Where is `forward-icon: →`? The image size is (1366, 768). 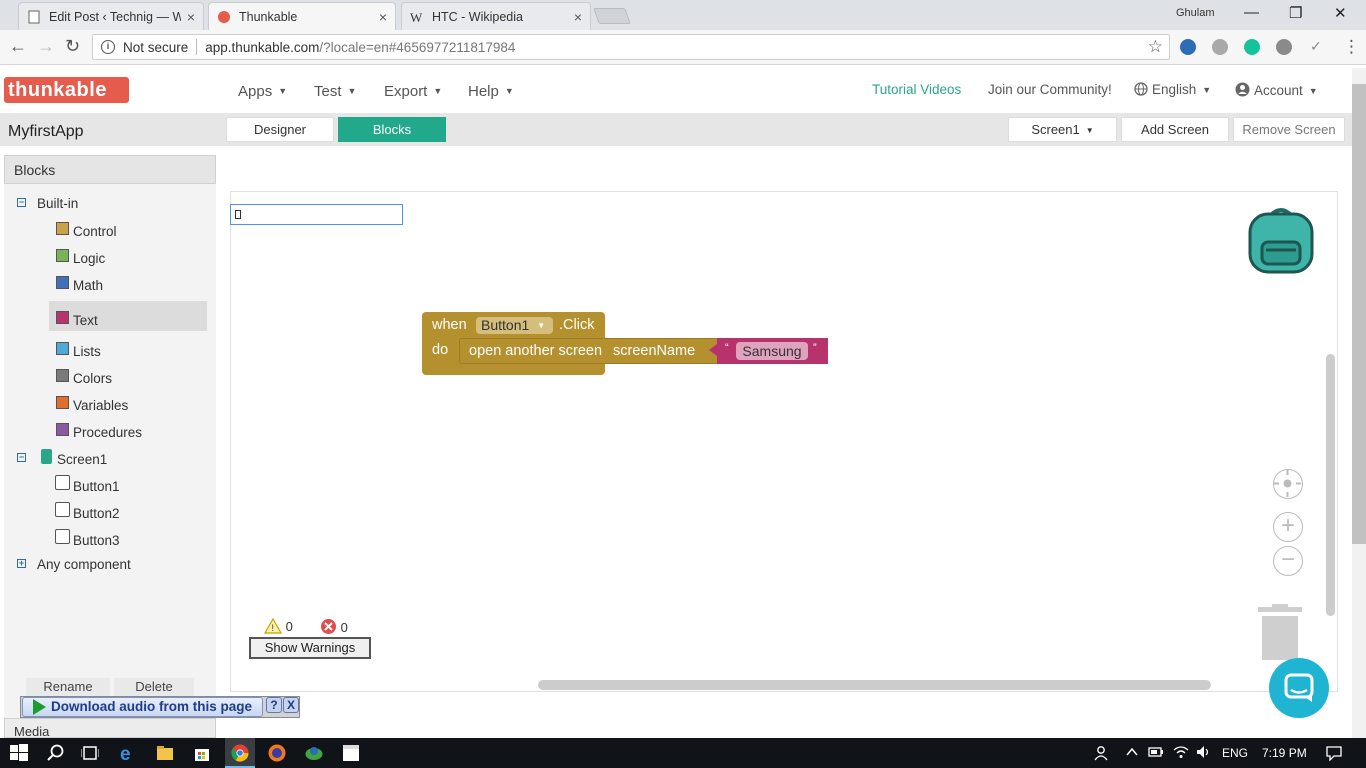
forward-icon: → is located at coordinates (46, 46).